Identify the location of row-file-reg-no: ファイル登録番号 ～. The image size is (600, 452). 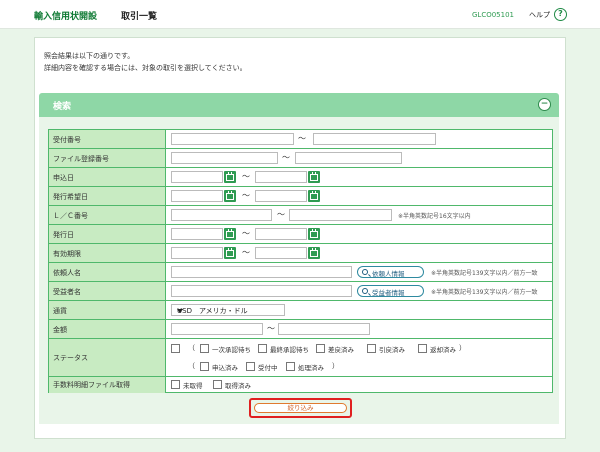
(300, 158).